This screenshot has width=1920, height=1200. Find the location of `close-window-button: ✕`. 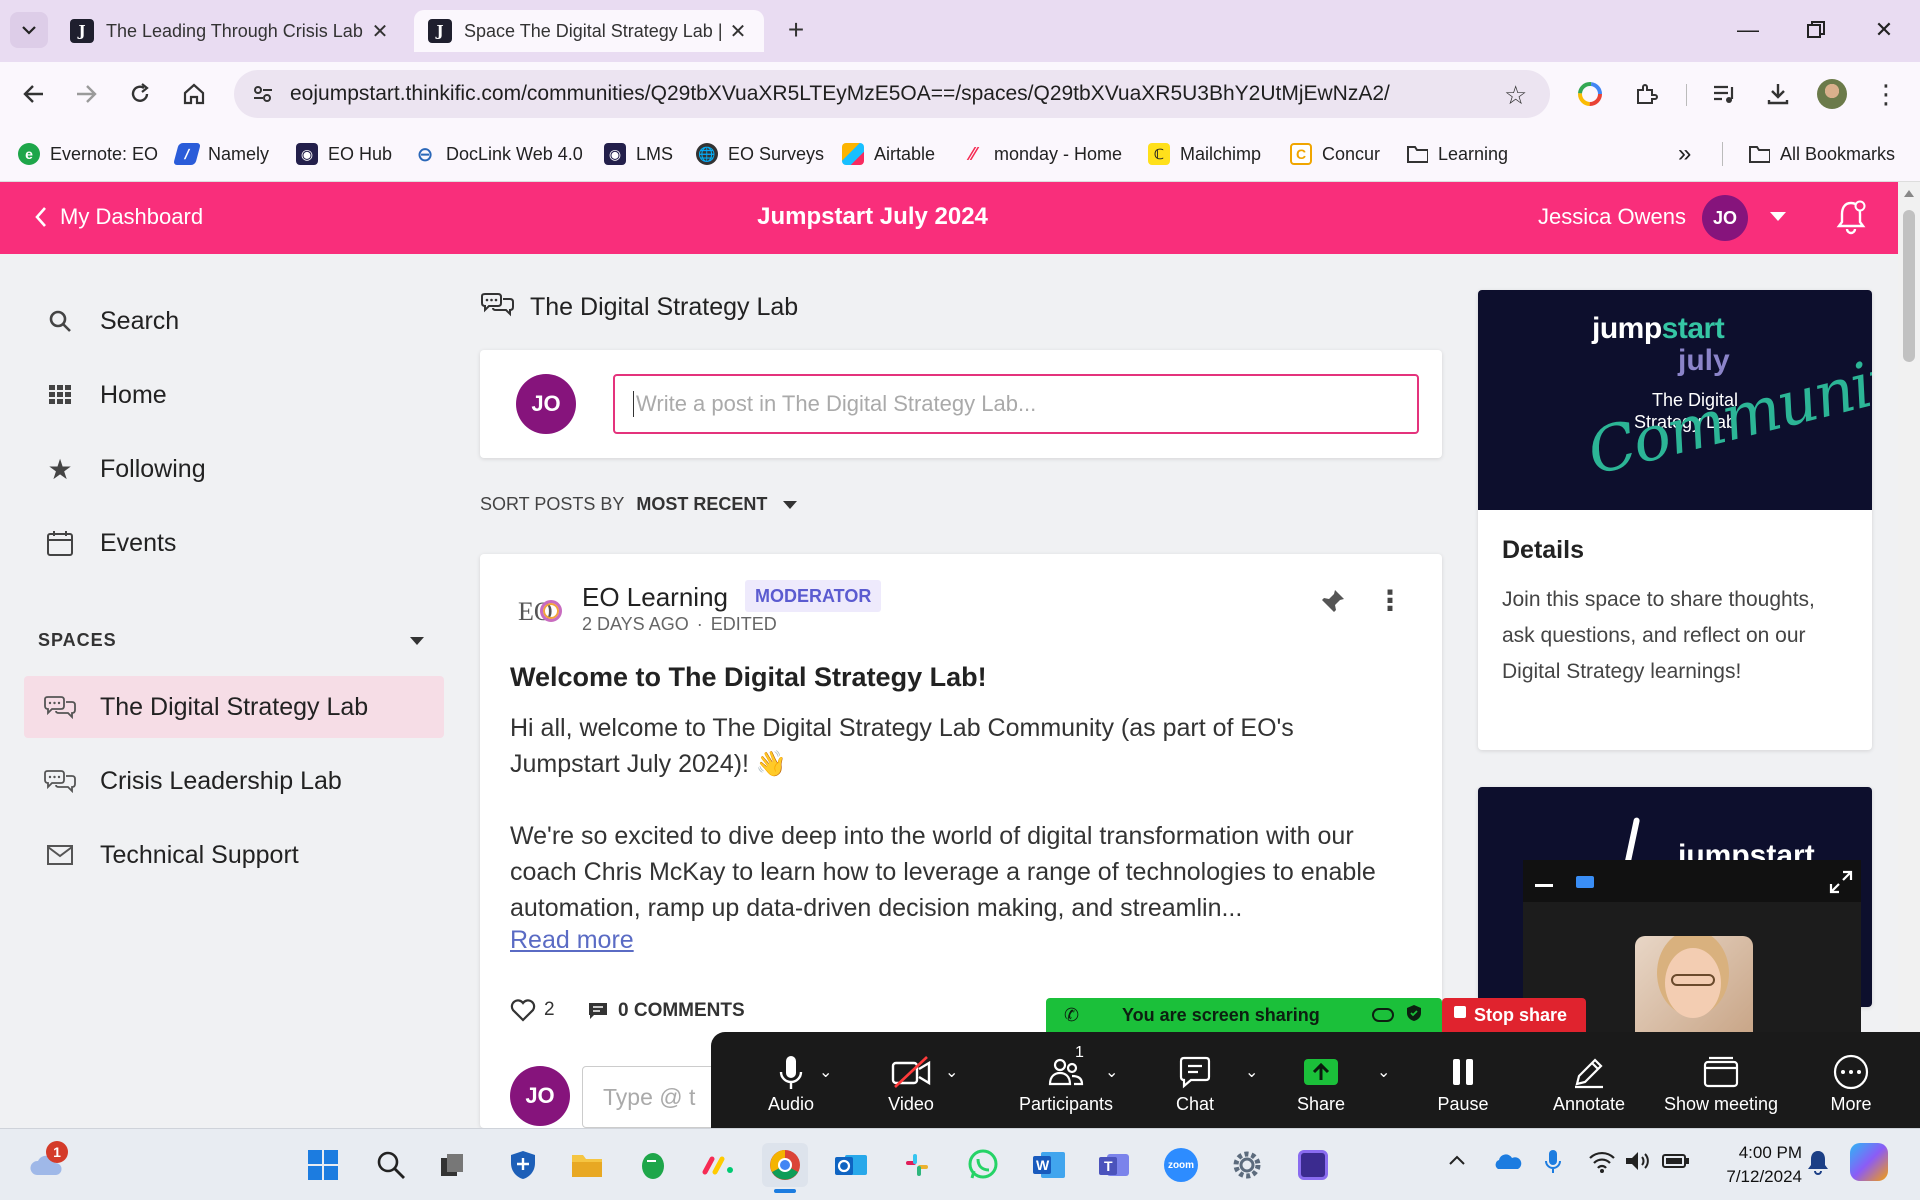

close-window-button: ✕ is located at coordinates (1884, 30).